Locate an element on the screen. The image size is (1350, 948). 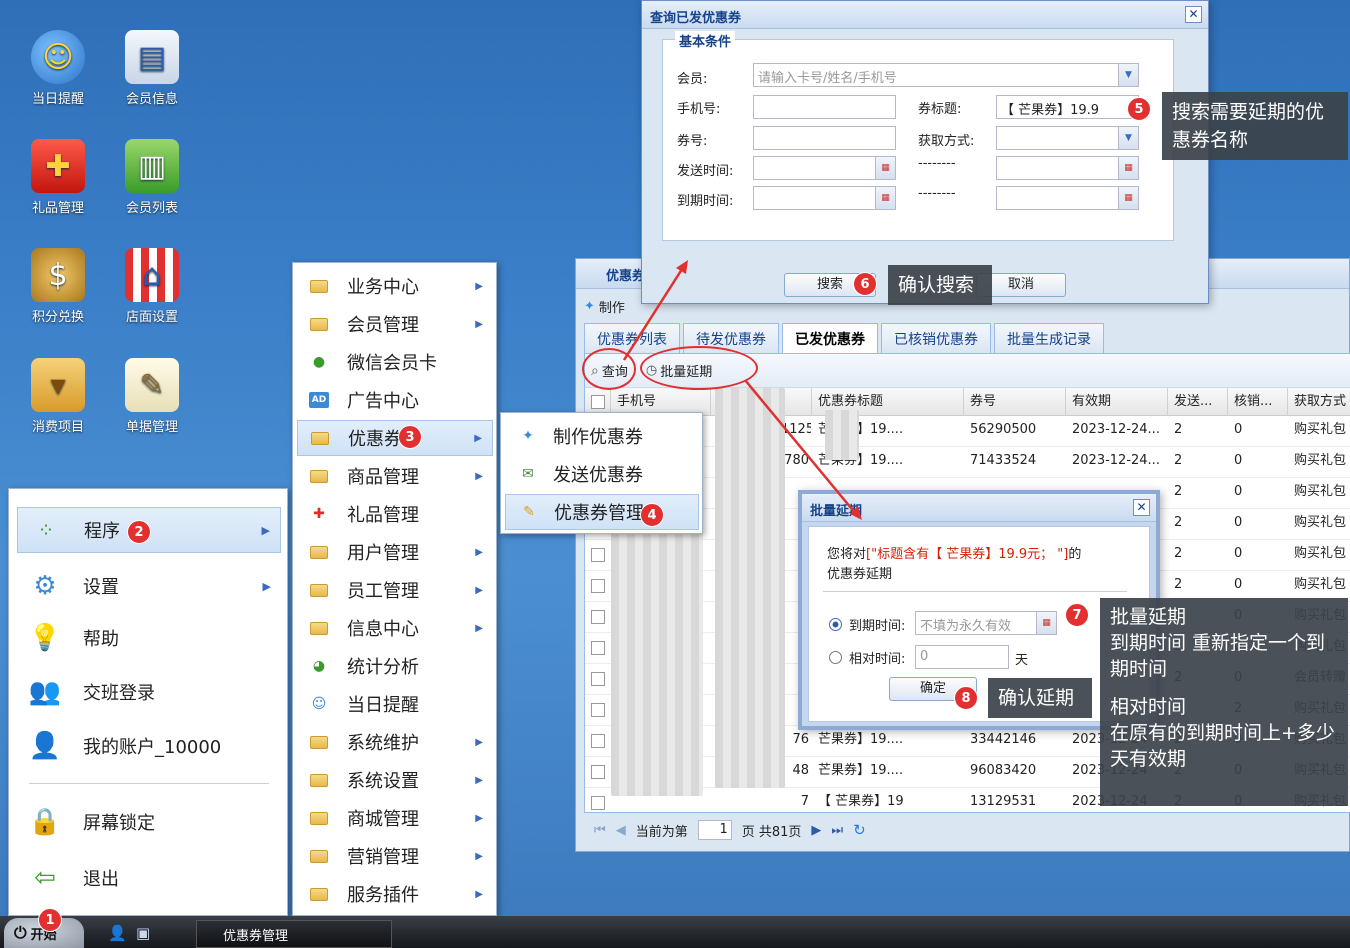
tip-gap is located at coordinates (1224, 688).